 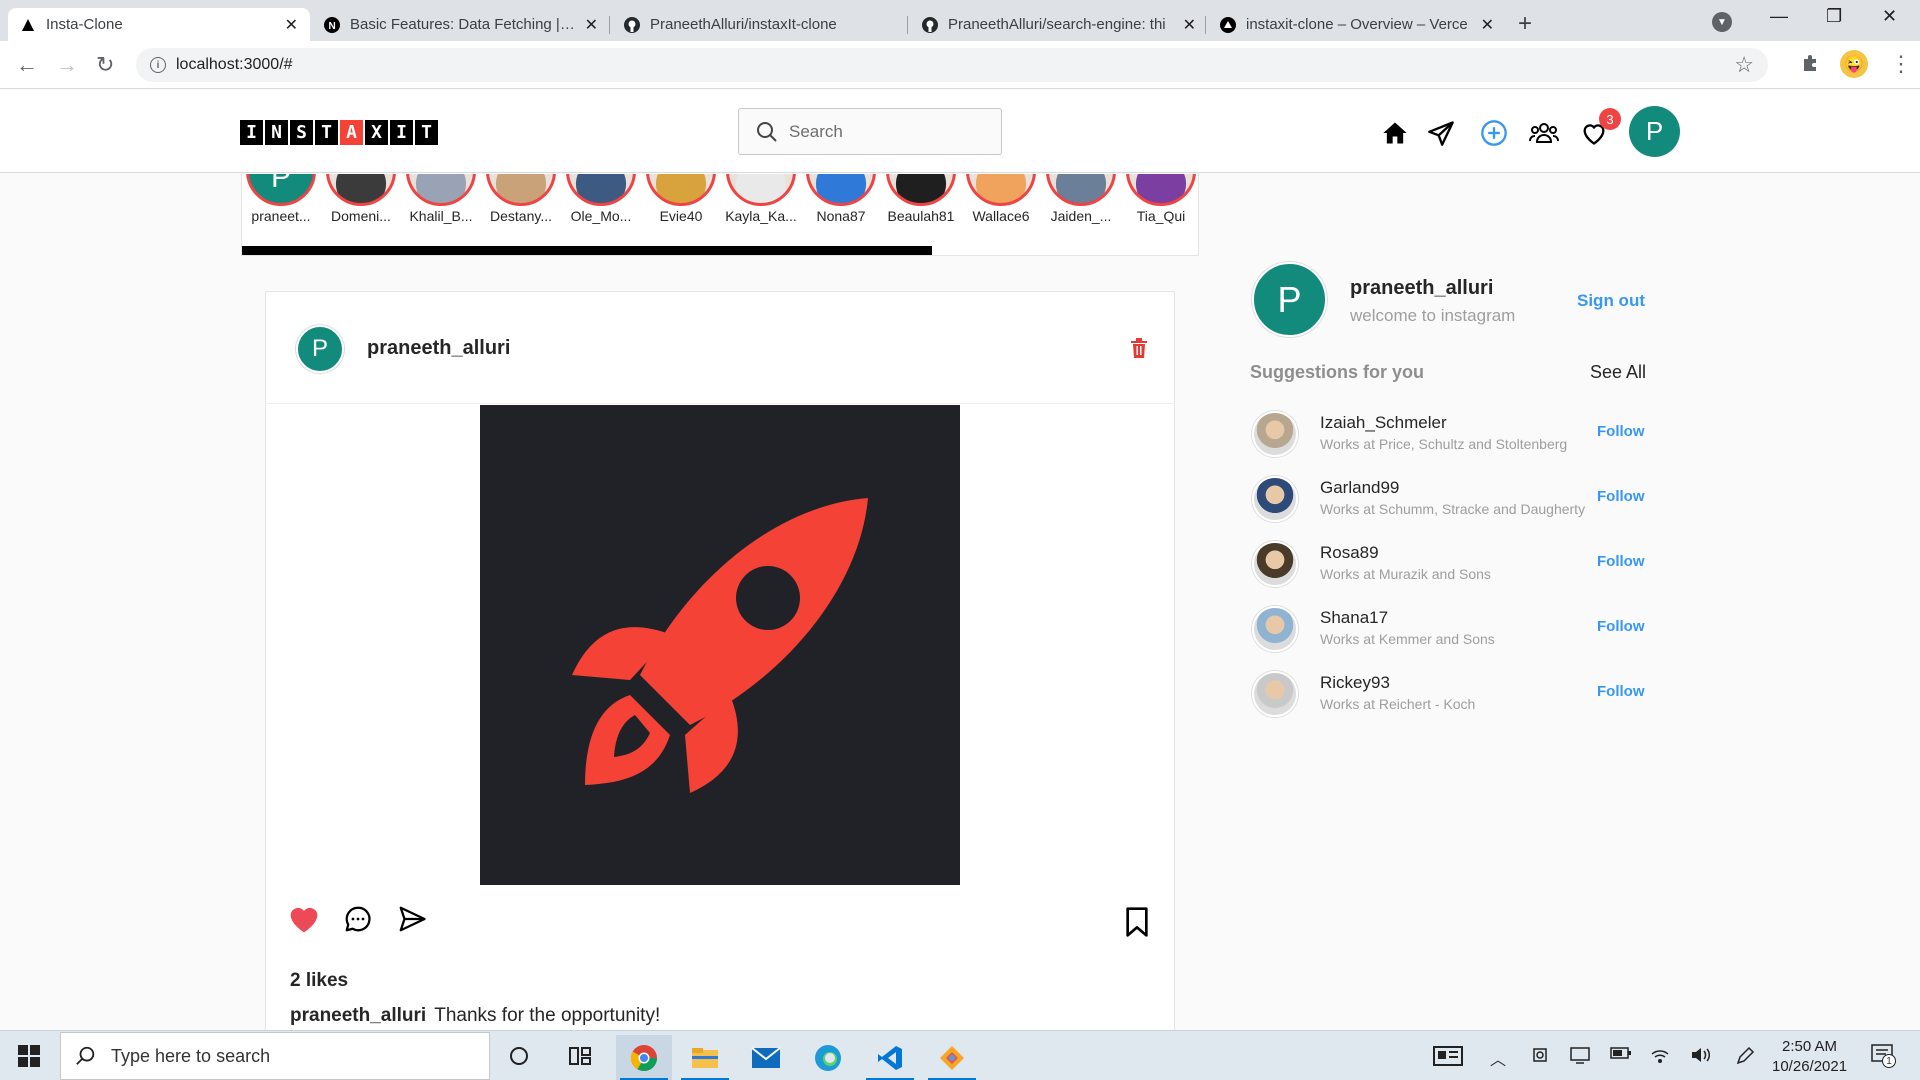 I want to click on display-icon, so click(x=1580, y=1057).